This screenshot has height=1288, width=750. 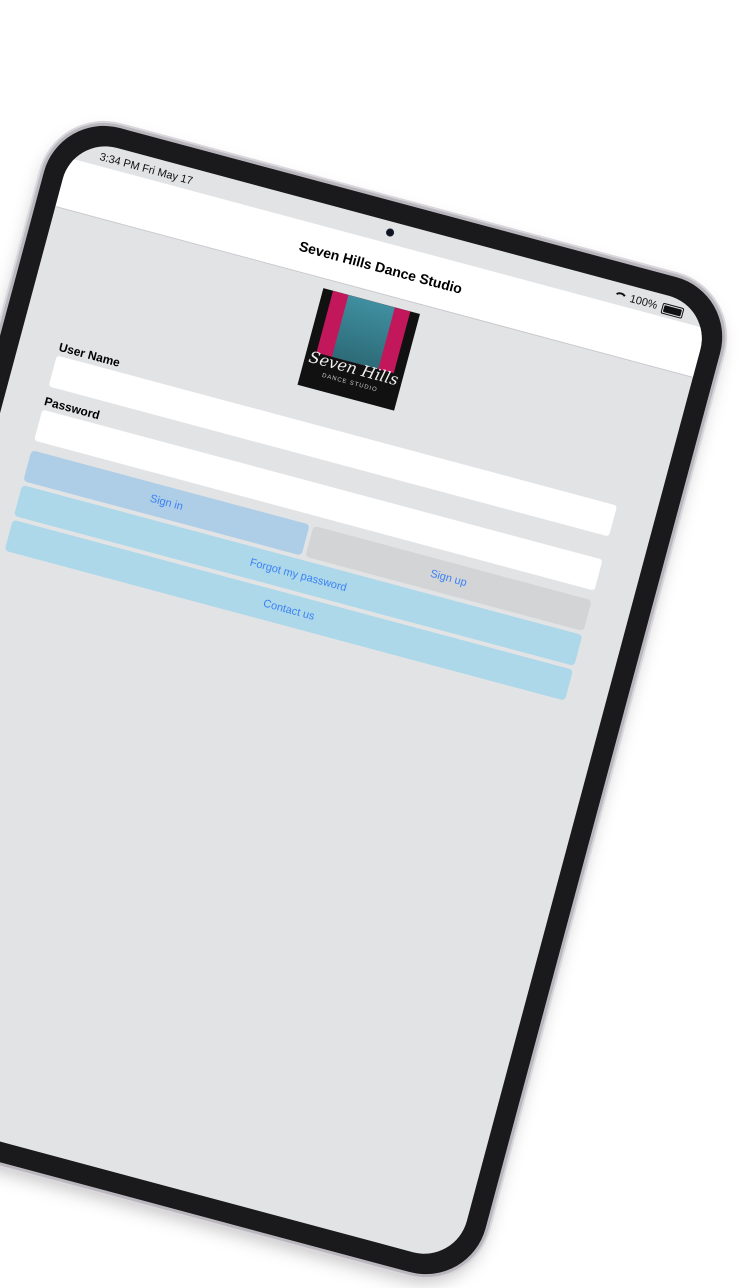 What do you see at coordinates (358, 349) in the screenshot?
I see `studio-logo: Seven Hills DANCE STUDIO` at bounding box center [358, 349].